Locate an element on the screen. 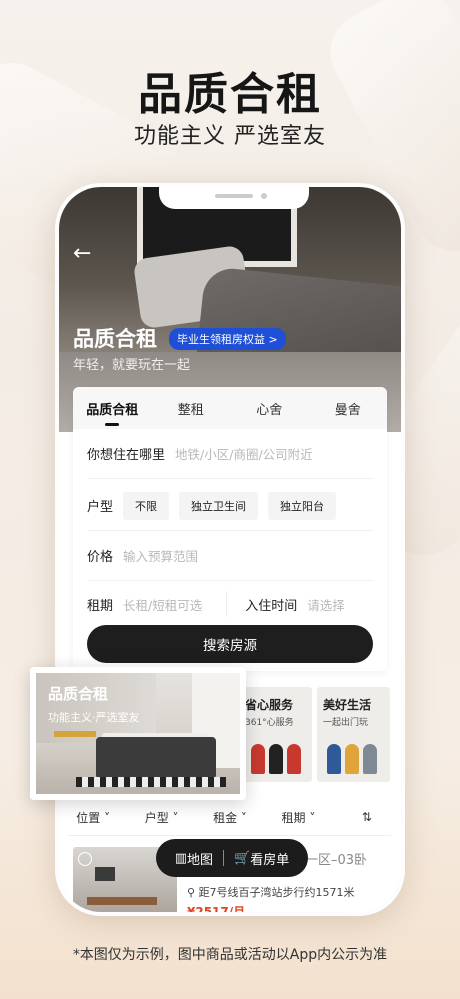 The width and height of the screenshot is (460, 999). rental-type-tabs: 品质合租 整租 心舍 曼舍 is located at coordinates (230, 408).